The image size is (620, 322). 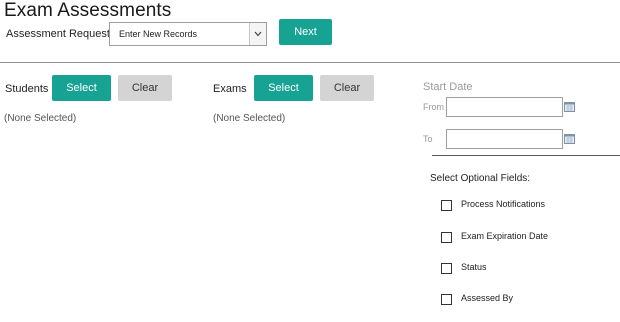 What do you see at coordinates (504, 107) in the screenshot?
I see `from-date-input` at bounding box center [504, 107].